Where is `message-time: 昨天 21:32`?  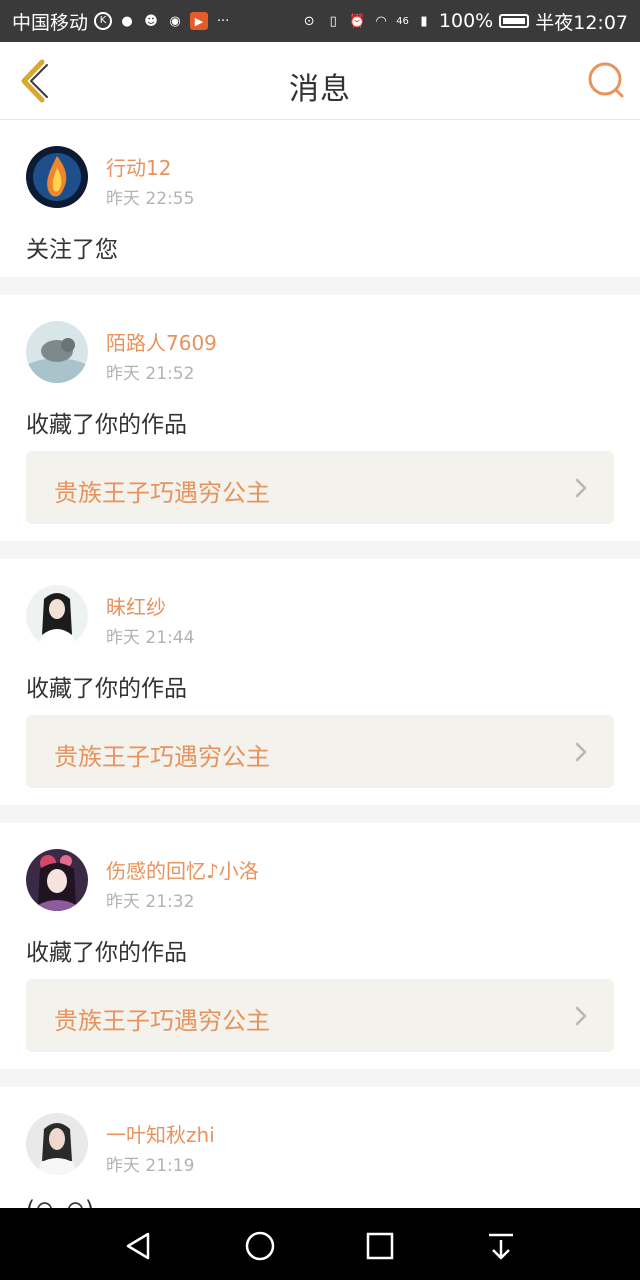 message-time: 昨天 21:32 is located at coordinates (150, 902).